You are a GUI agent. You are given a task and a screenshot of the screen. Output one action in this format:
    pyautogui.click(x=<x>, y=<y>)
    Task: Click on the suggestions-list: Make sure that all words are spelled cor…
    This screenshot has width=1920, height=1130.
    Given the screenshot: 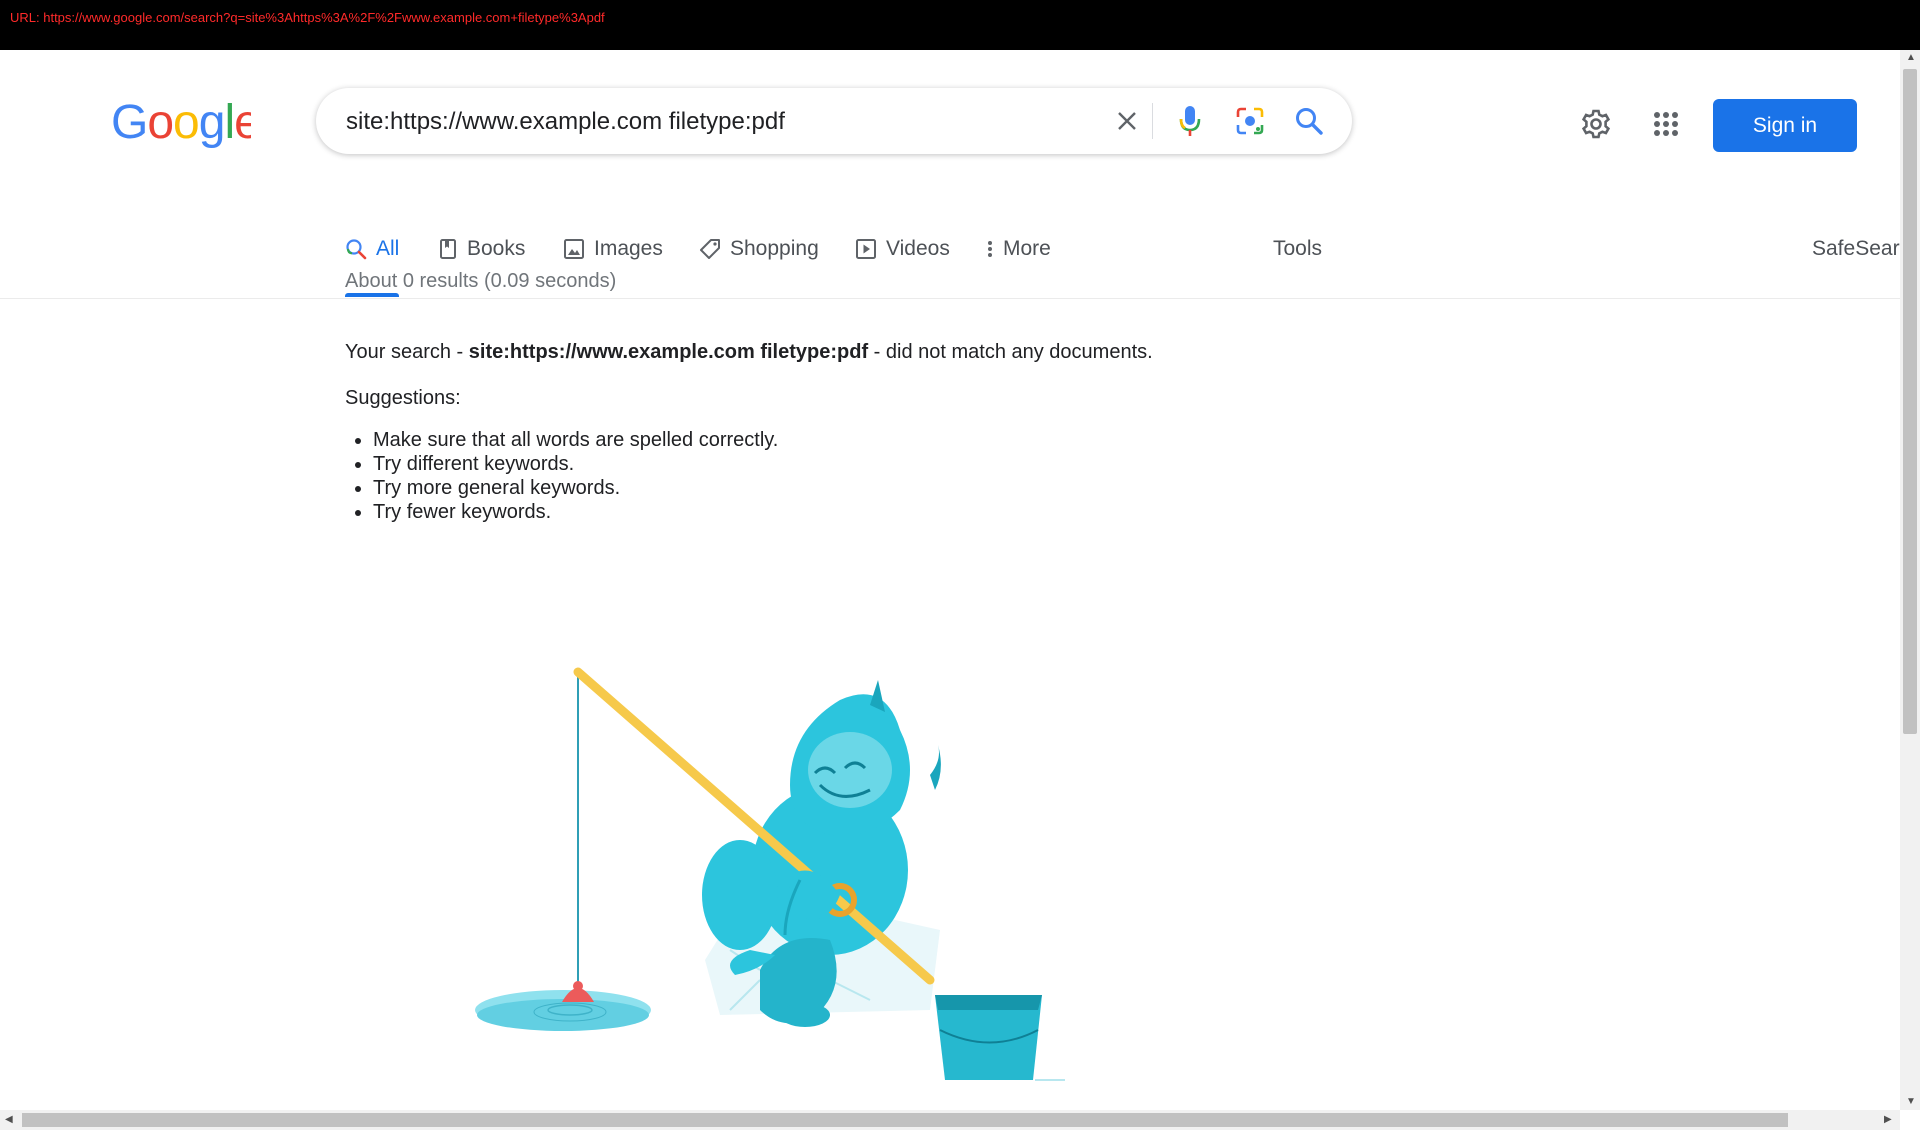 What is the action you would take?
    pyautogui.click(x=561, y=476)
    